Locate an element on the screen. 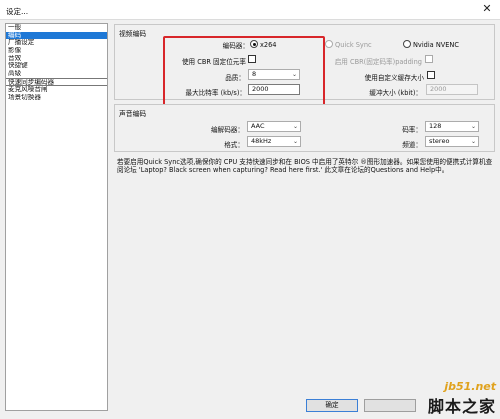  custom-buffer-checkbox is located at coordinates (431, 75).